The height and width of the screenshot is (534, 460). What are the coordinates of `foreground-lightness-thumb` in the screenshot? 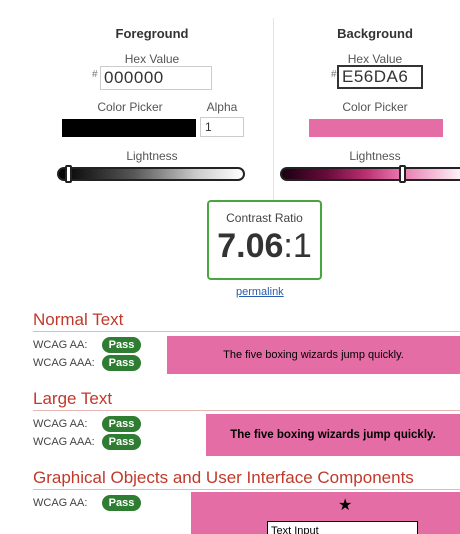 It's located at (68, 174).